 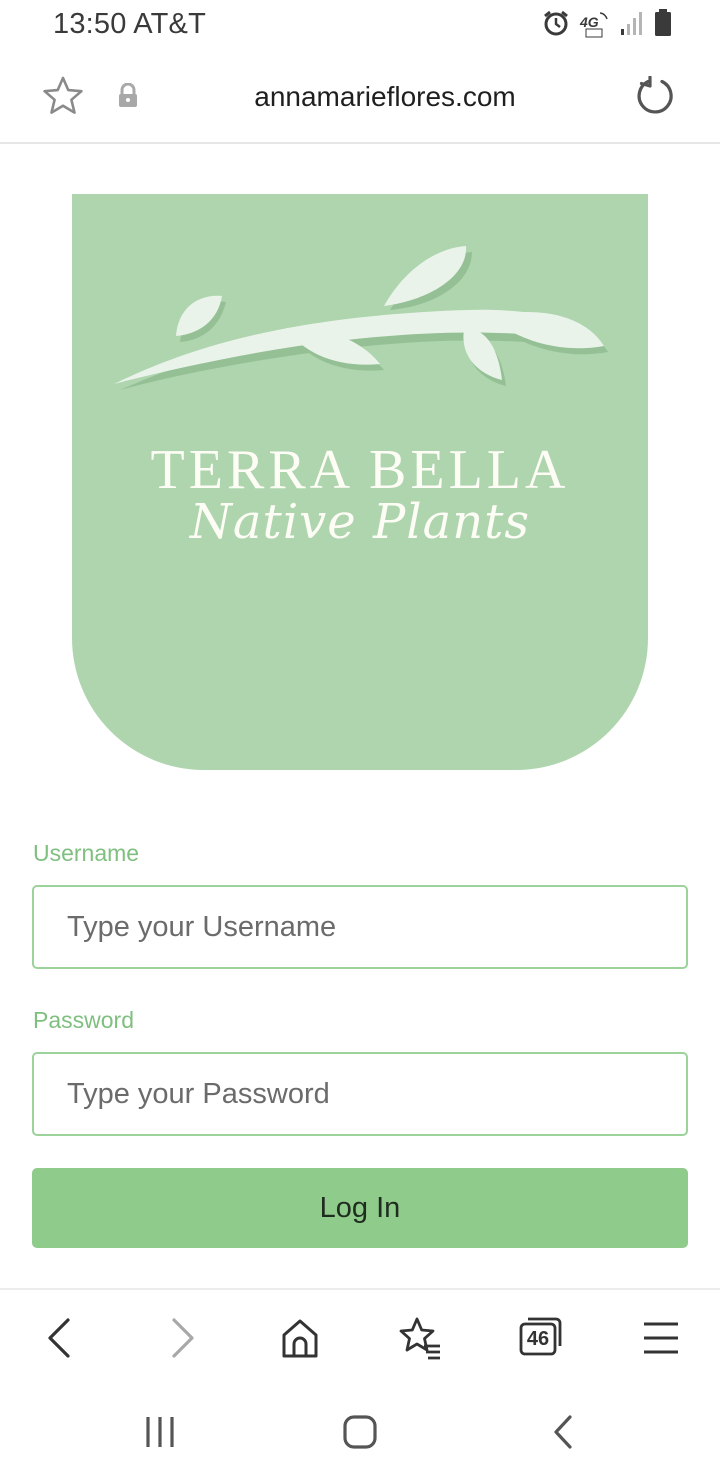 I want to click on browser-toolbar: 46, so click(x=360, y=1336).